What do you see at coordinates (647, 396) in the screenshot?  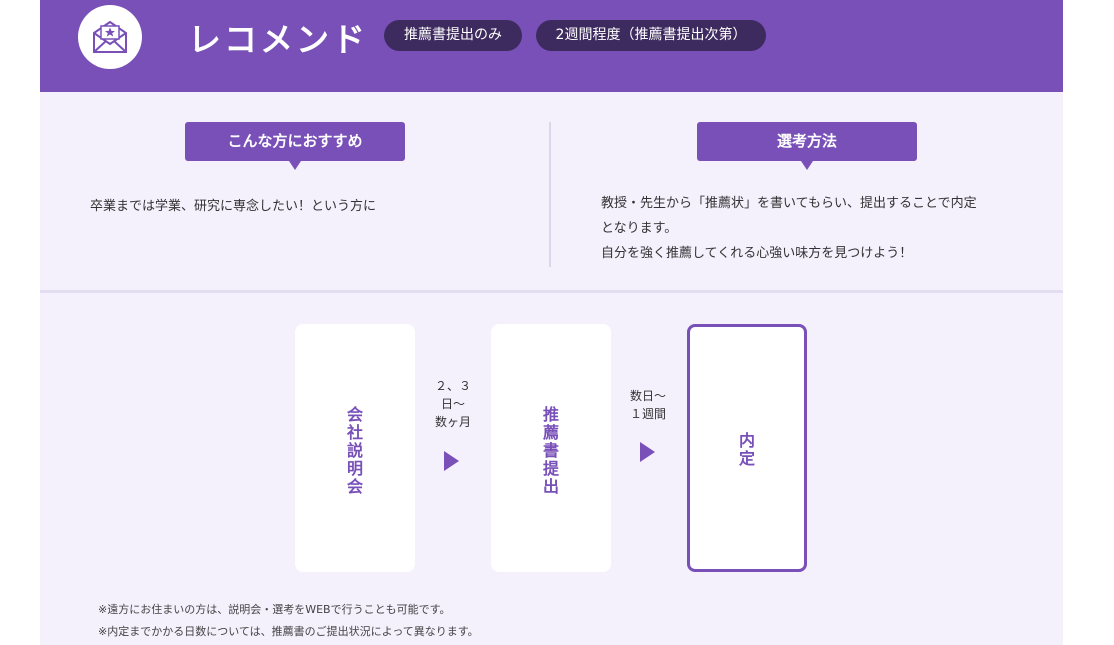 I see `step-line: 数日～` at bounding box center [647, 396].